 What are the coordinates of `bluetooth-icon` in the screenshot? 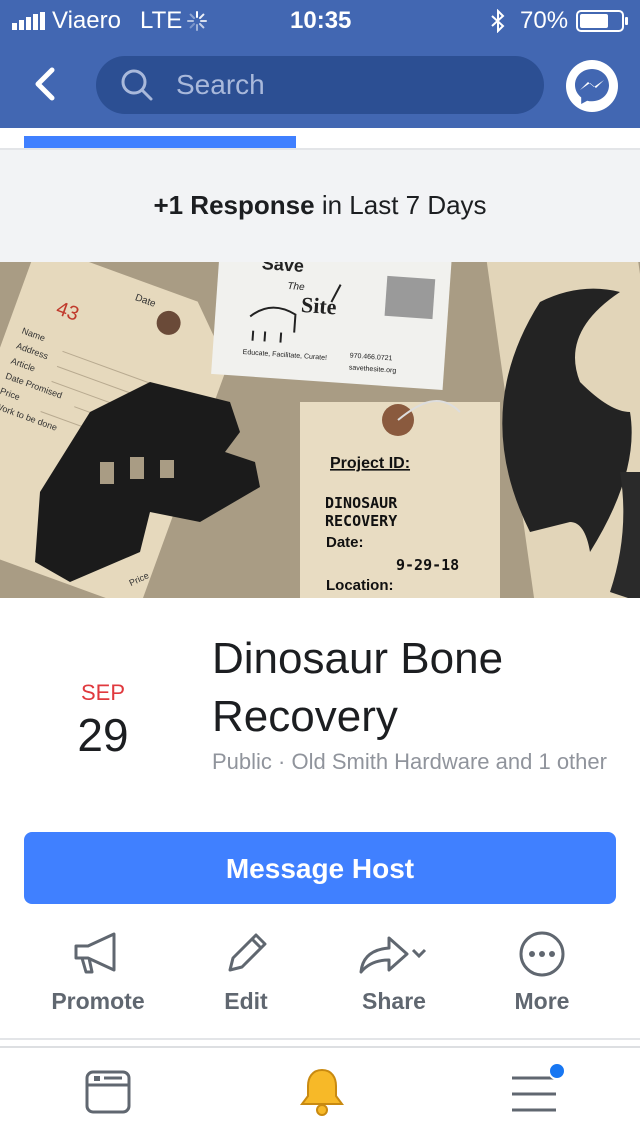 It's located at (498, 21).